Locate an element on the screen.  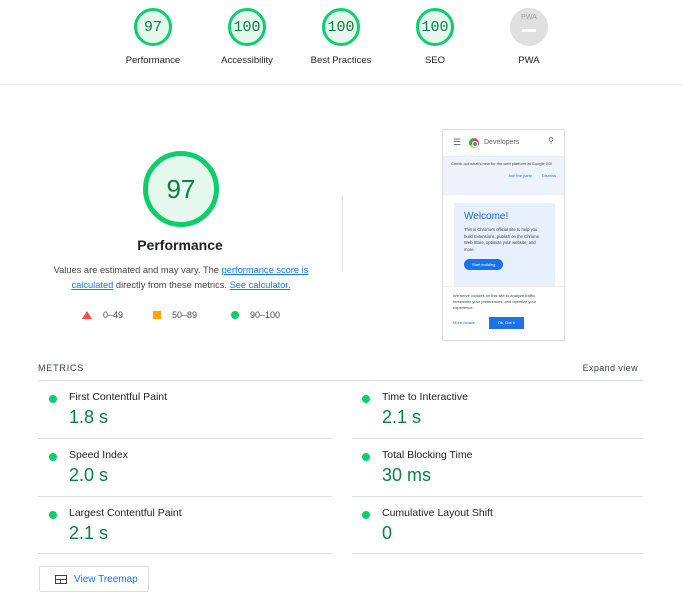
pwa-badge-text: PWA is located at coordinates (529, 17).